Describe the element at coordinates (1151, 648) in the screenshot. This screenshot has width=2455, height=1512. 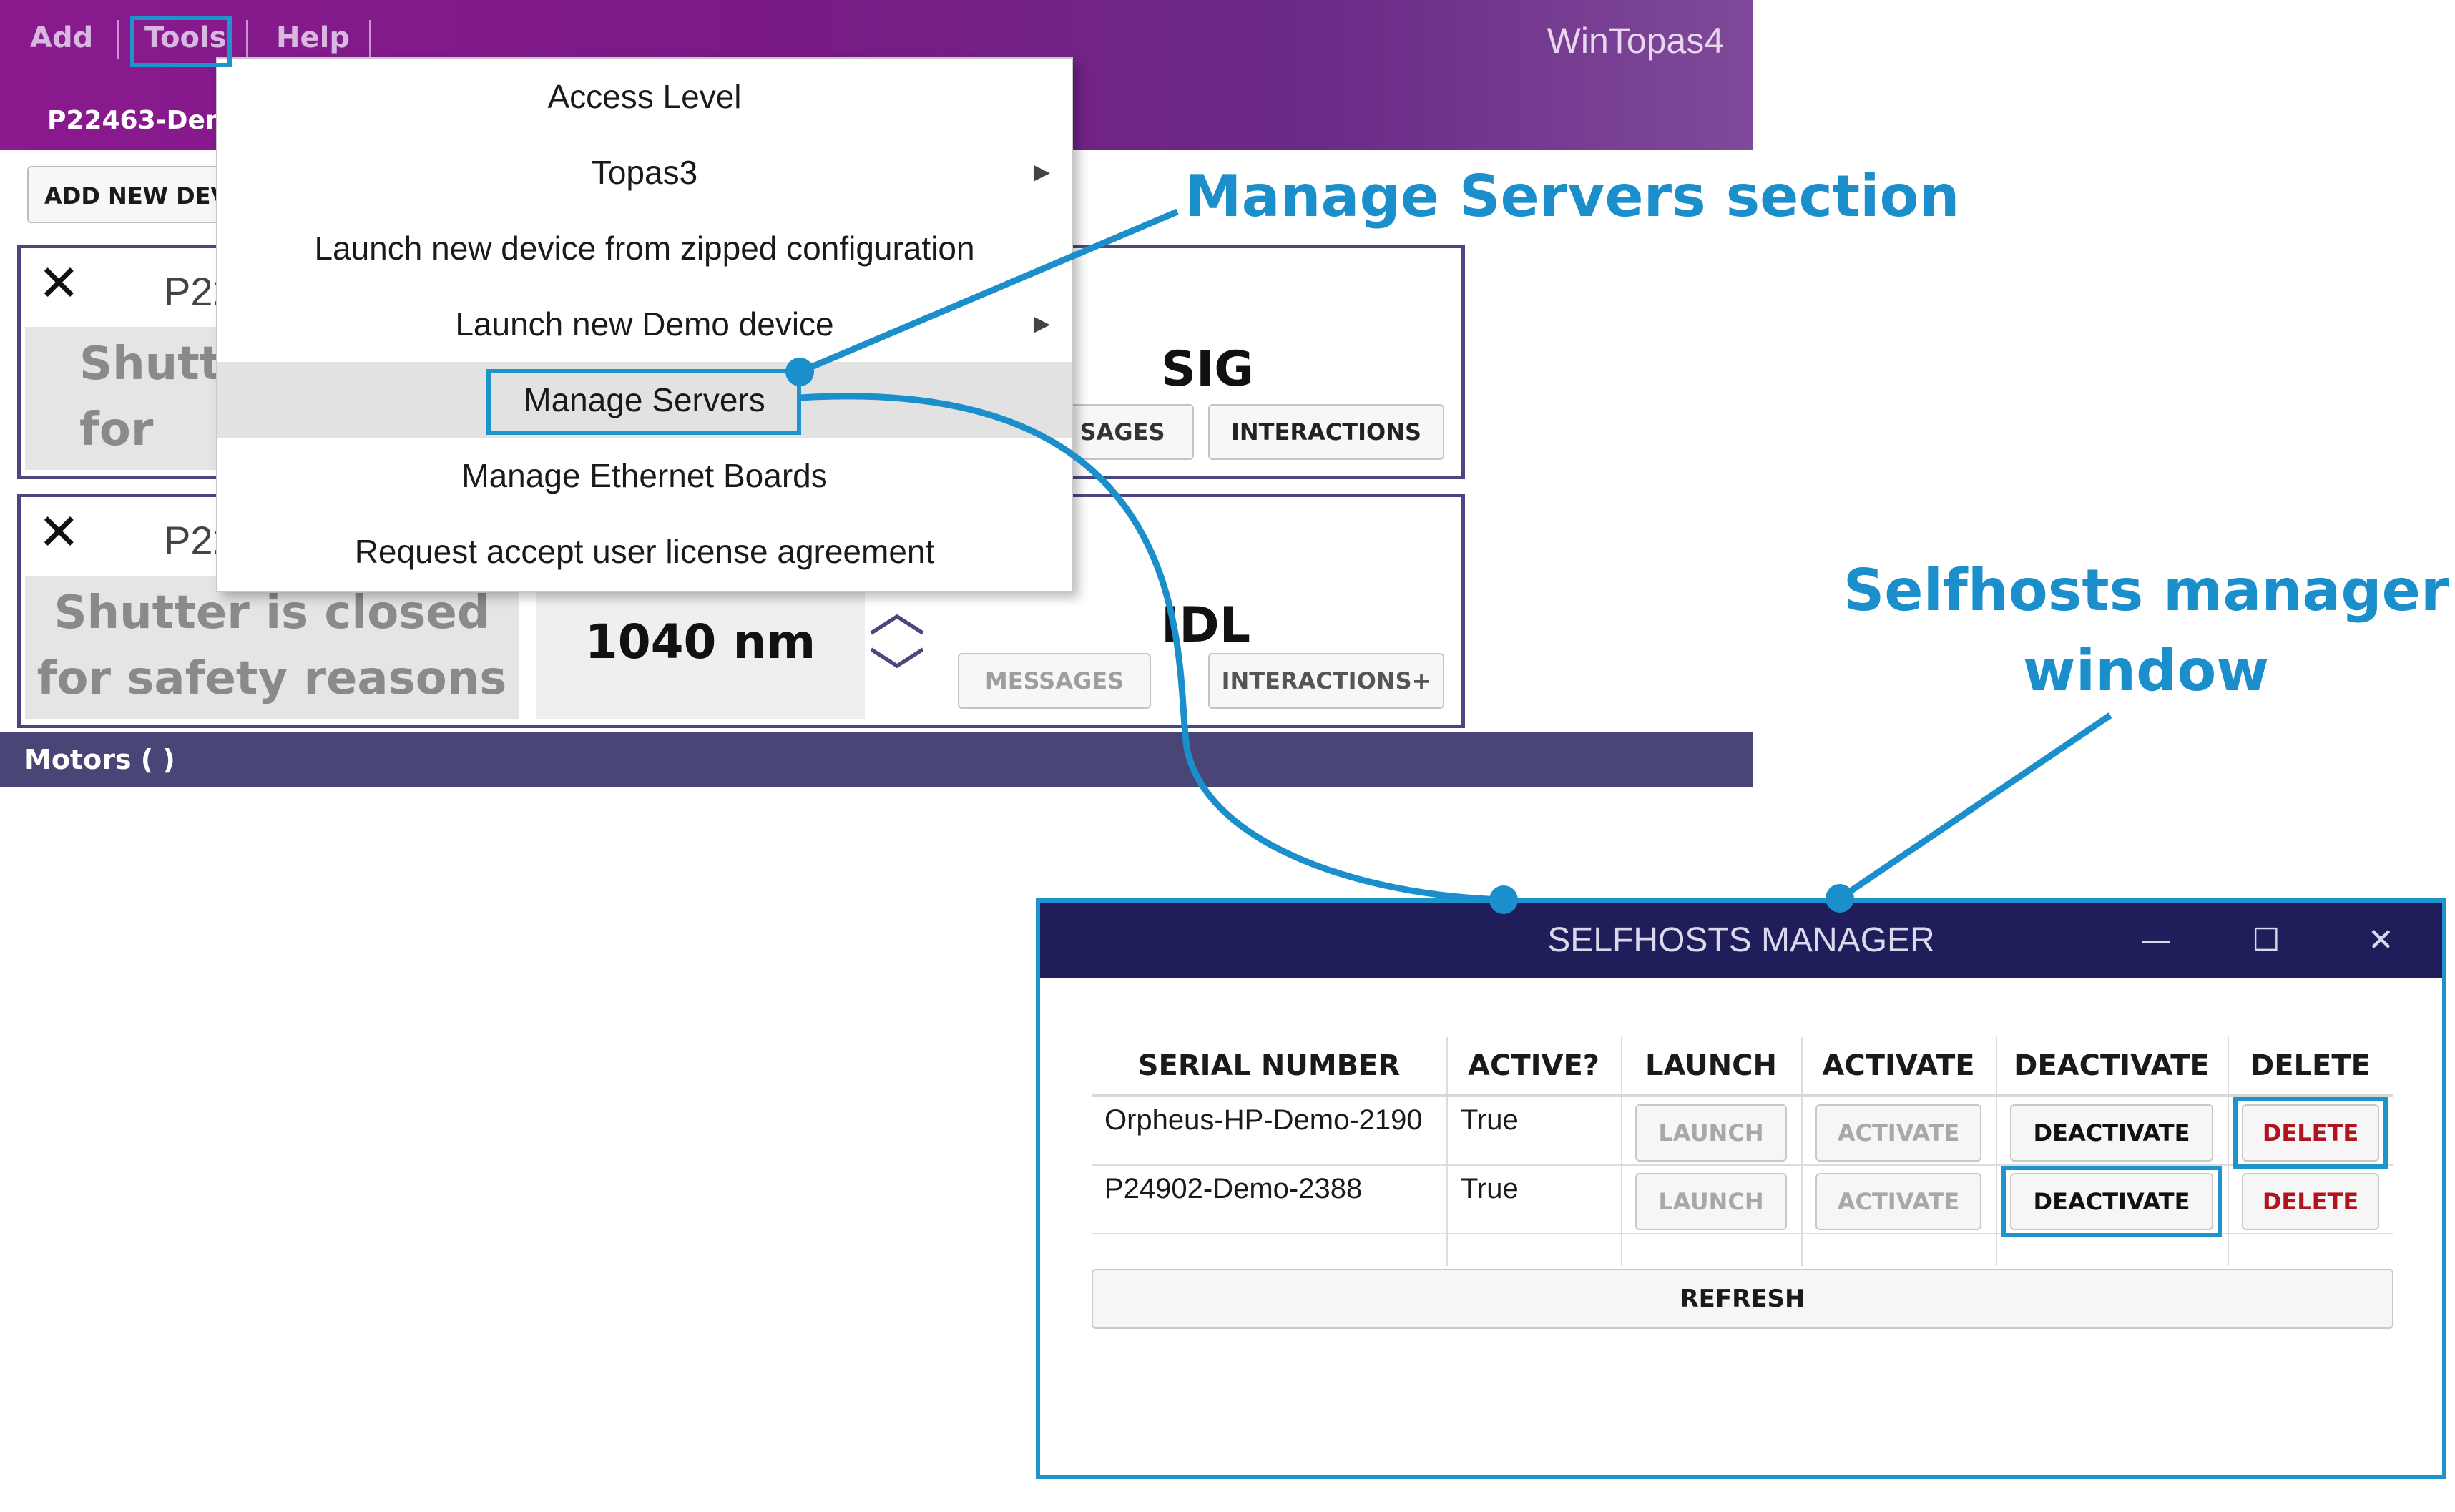
I see `connector-curve` at that location.